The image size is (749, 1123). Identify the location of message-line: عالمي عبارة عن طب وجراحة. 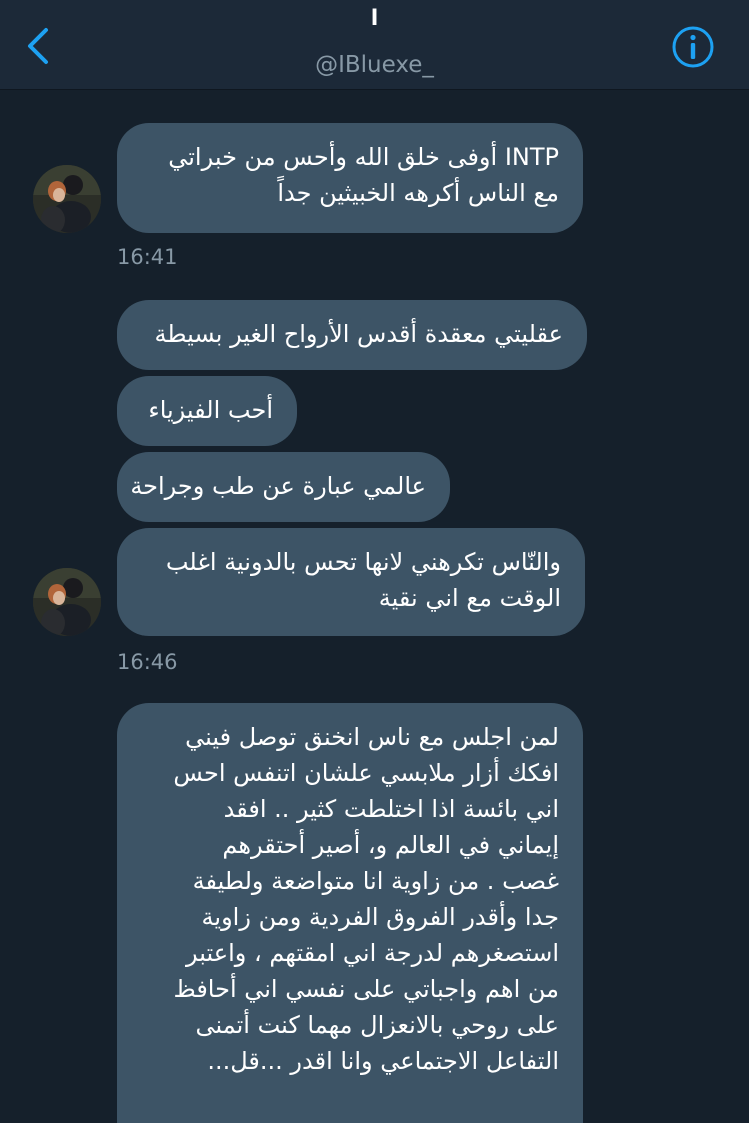
(278, 486).